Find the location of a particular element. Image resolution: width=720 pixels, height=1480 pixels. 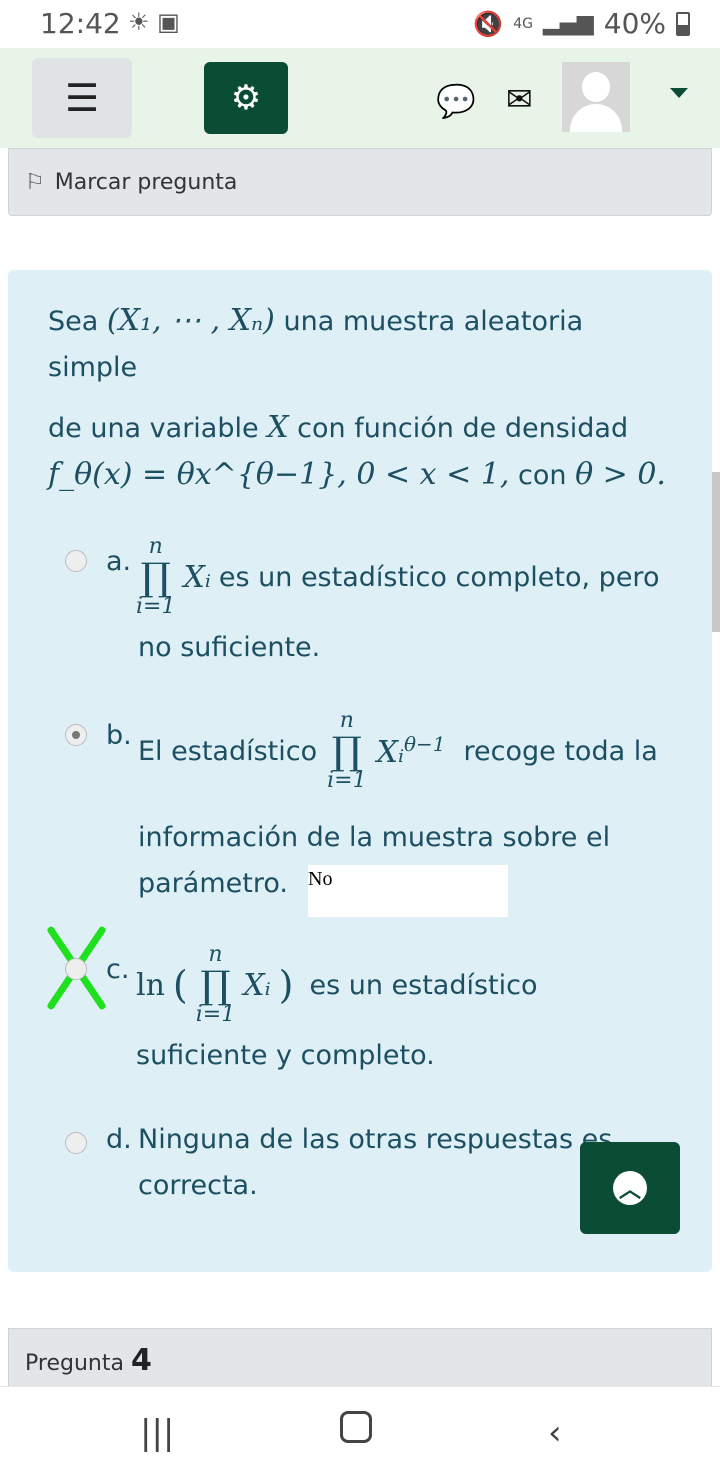

status-bar: 12:42 ☀ ▣ 🔇 4G ▂▄▆ 40% is located at coordinates (360, 24).